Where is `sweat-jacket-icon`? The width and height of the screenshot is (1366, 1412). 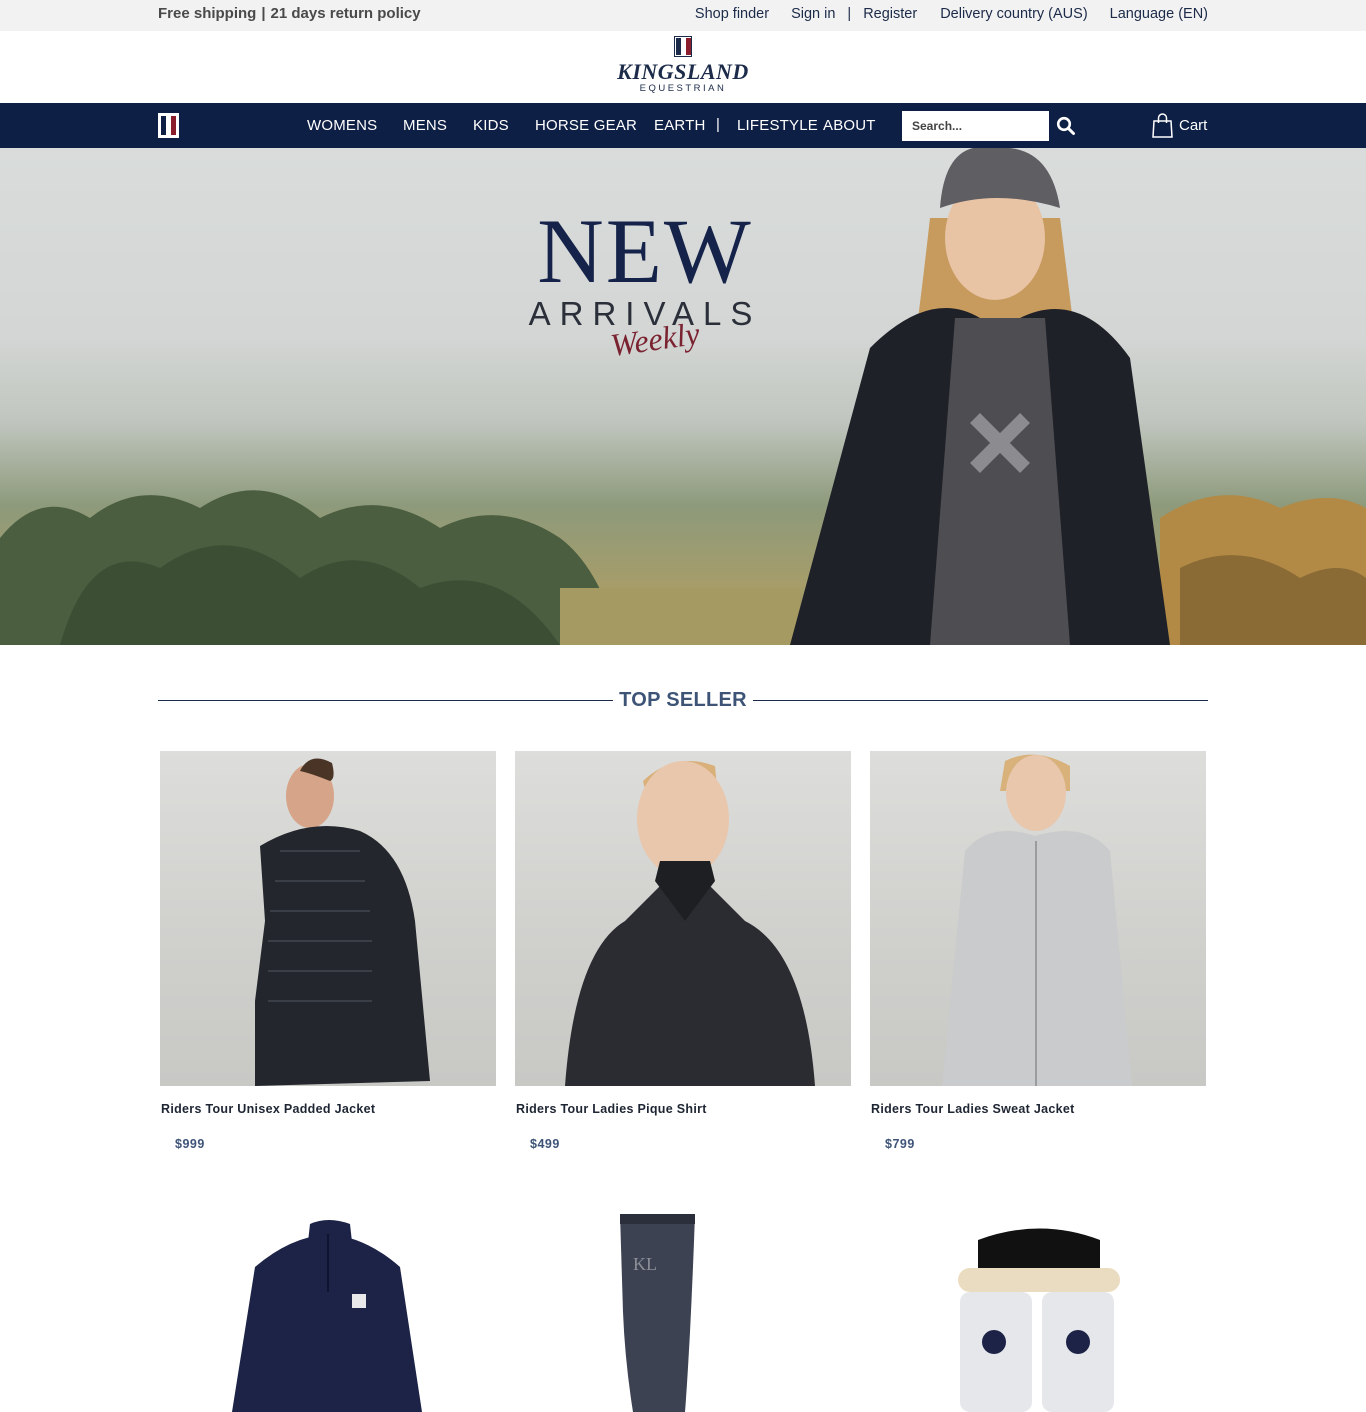 sweat-jacket-icon is located at coordinates (1037, 920).